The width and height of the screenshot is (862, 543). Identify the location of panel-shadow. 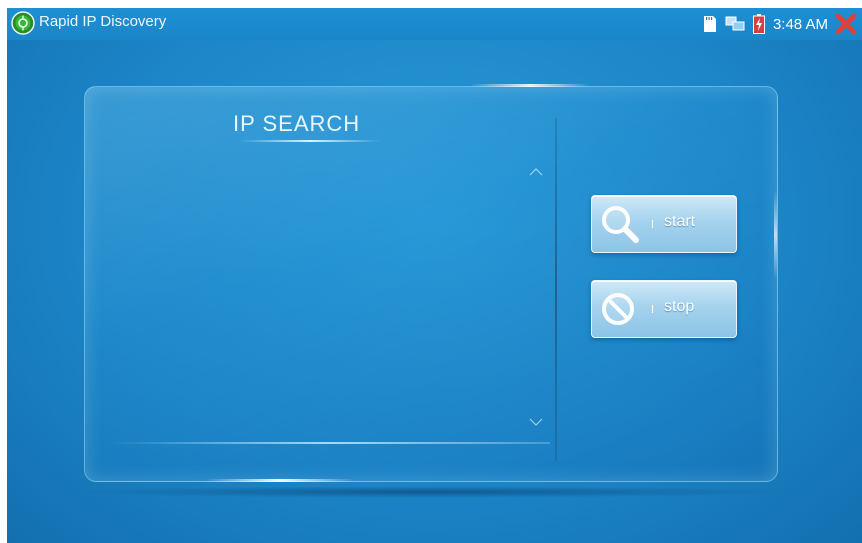
(430, 492).